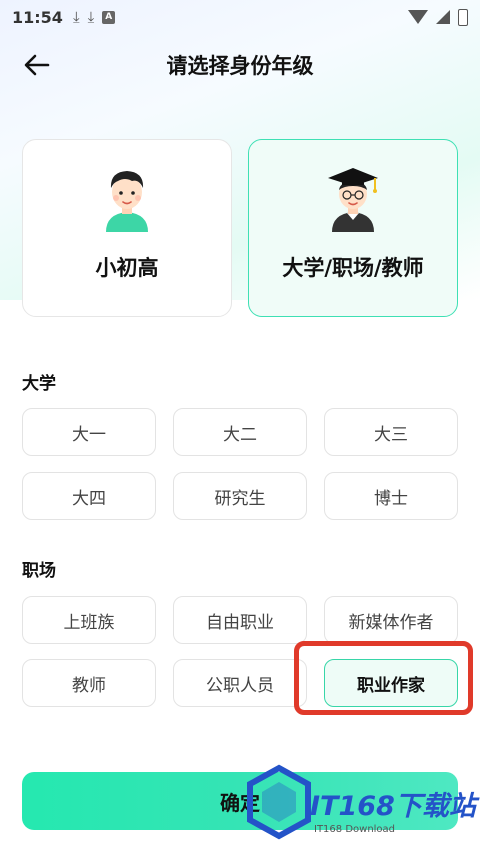  Describe the element at coordinates (391, 432) in the screenshot. I see `option-year-3: 大三` at that location.